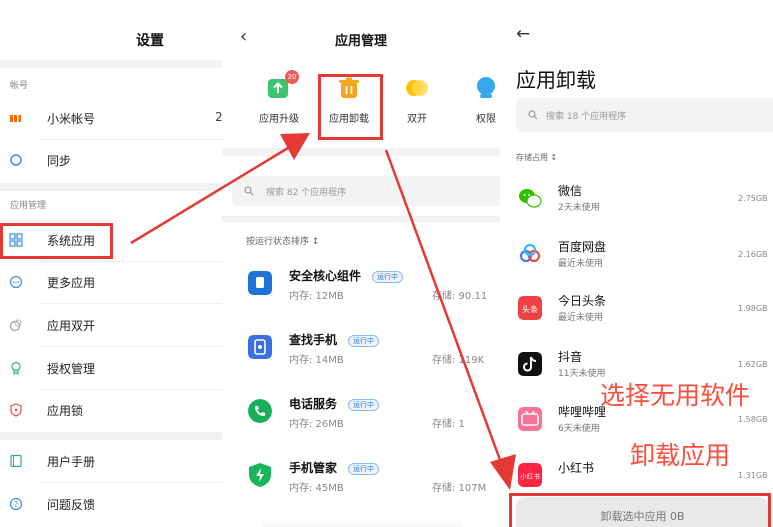 The image size is (773, 527). Describe the element at coordinates (460, 296) in the screenshot. I see `app-storage: 存储: 90.11` at that location.